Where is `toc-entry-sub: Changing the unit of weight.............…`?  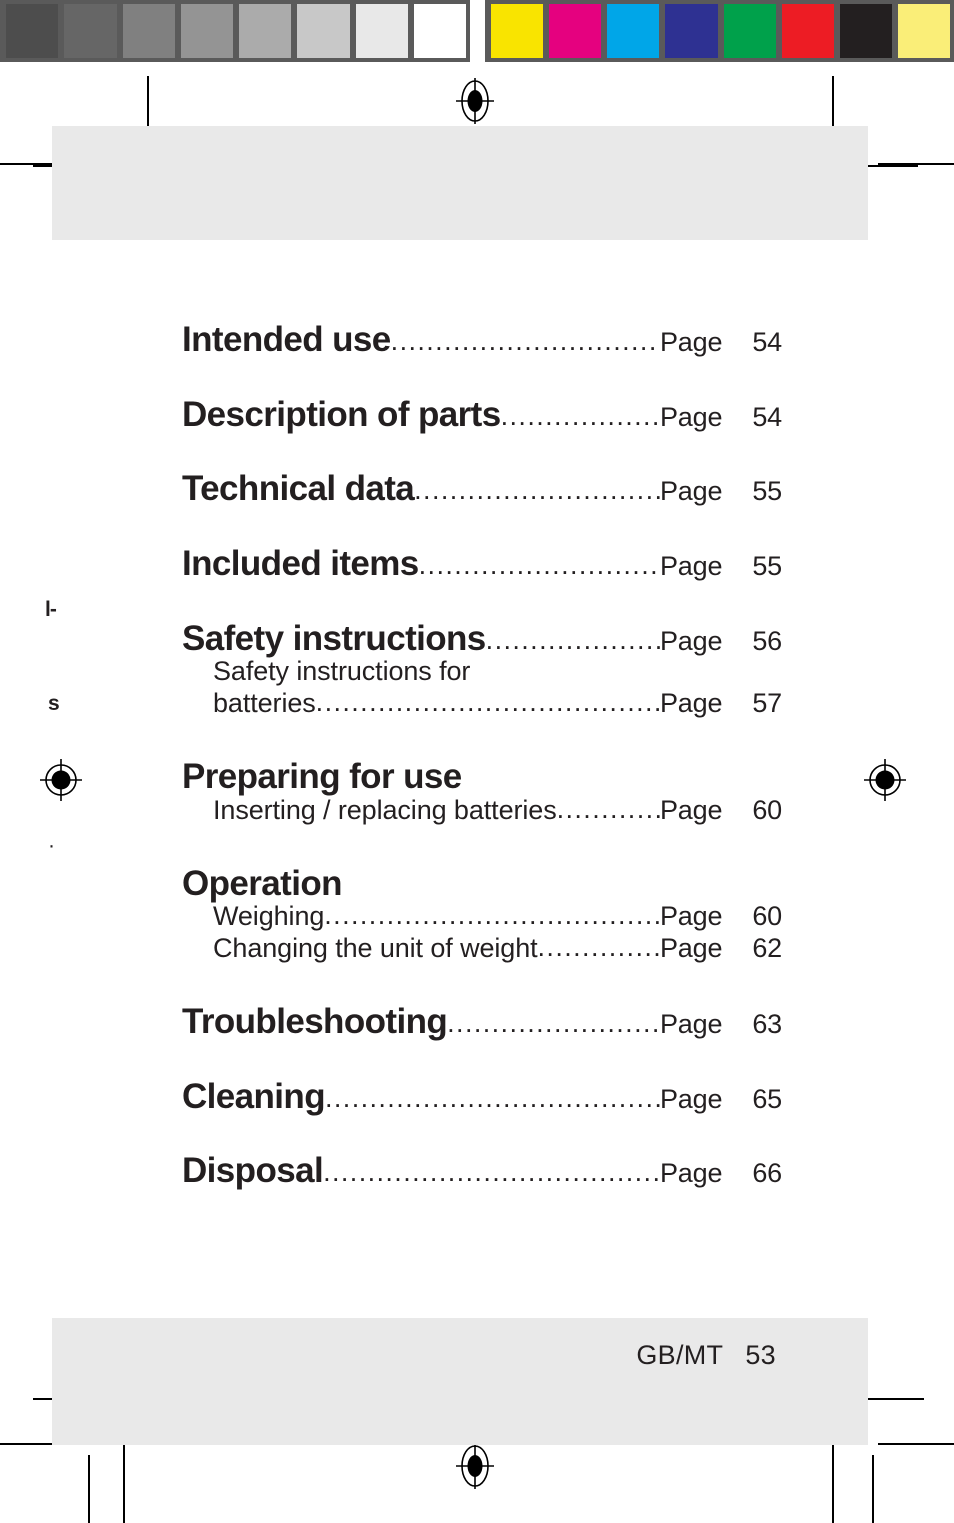
toc-entry-sub: Changing the unit of weight.............… is located at coordinates (482, 948).